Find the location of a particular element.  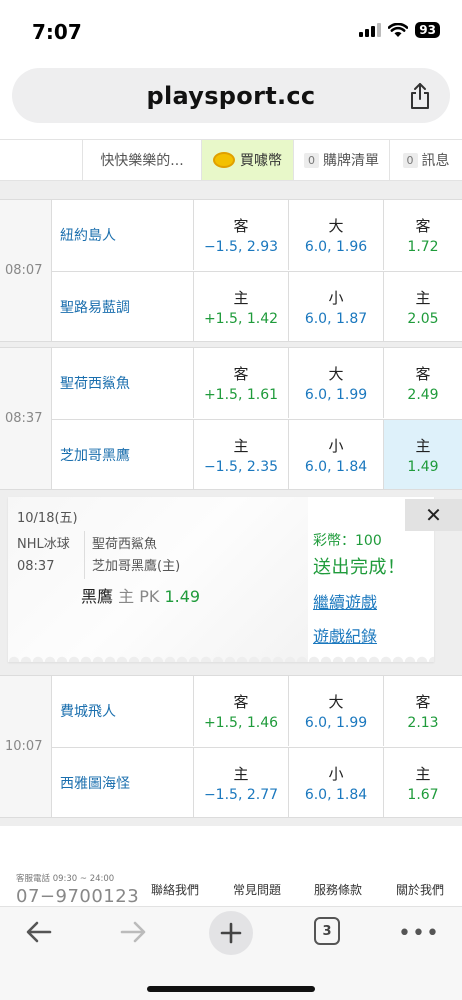

confirm-coins: 彩幣：100 is located at coordinates (347, 541).